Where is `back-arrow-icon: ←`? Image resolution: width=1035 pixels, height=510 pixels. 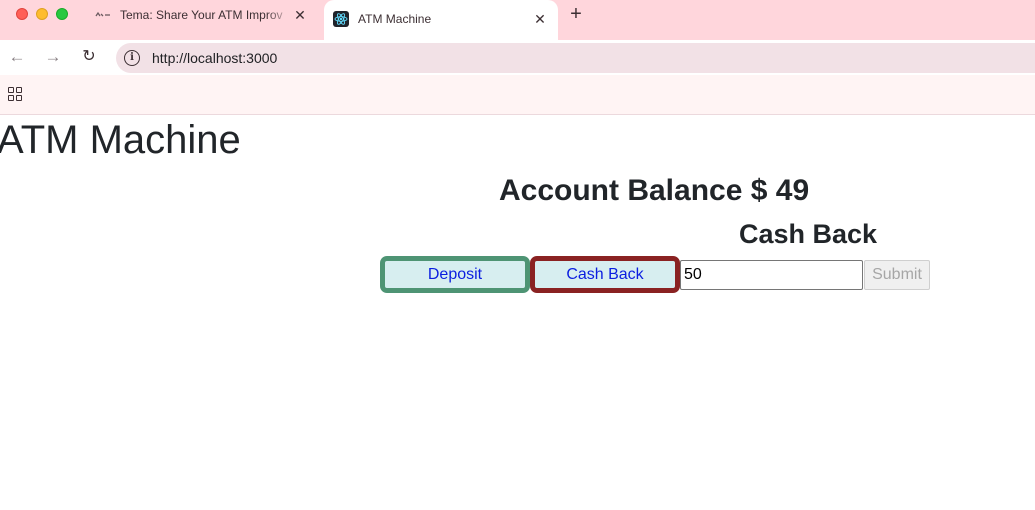 back-arrow-icon: ← is located at coordinates (17, 57).